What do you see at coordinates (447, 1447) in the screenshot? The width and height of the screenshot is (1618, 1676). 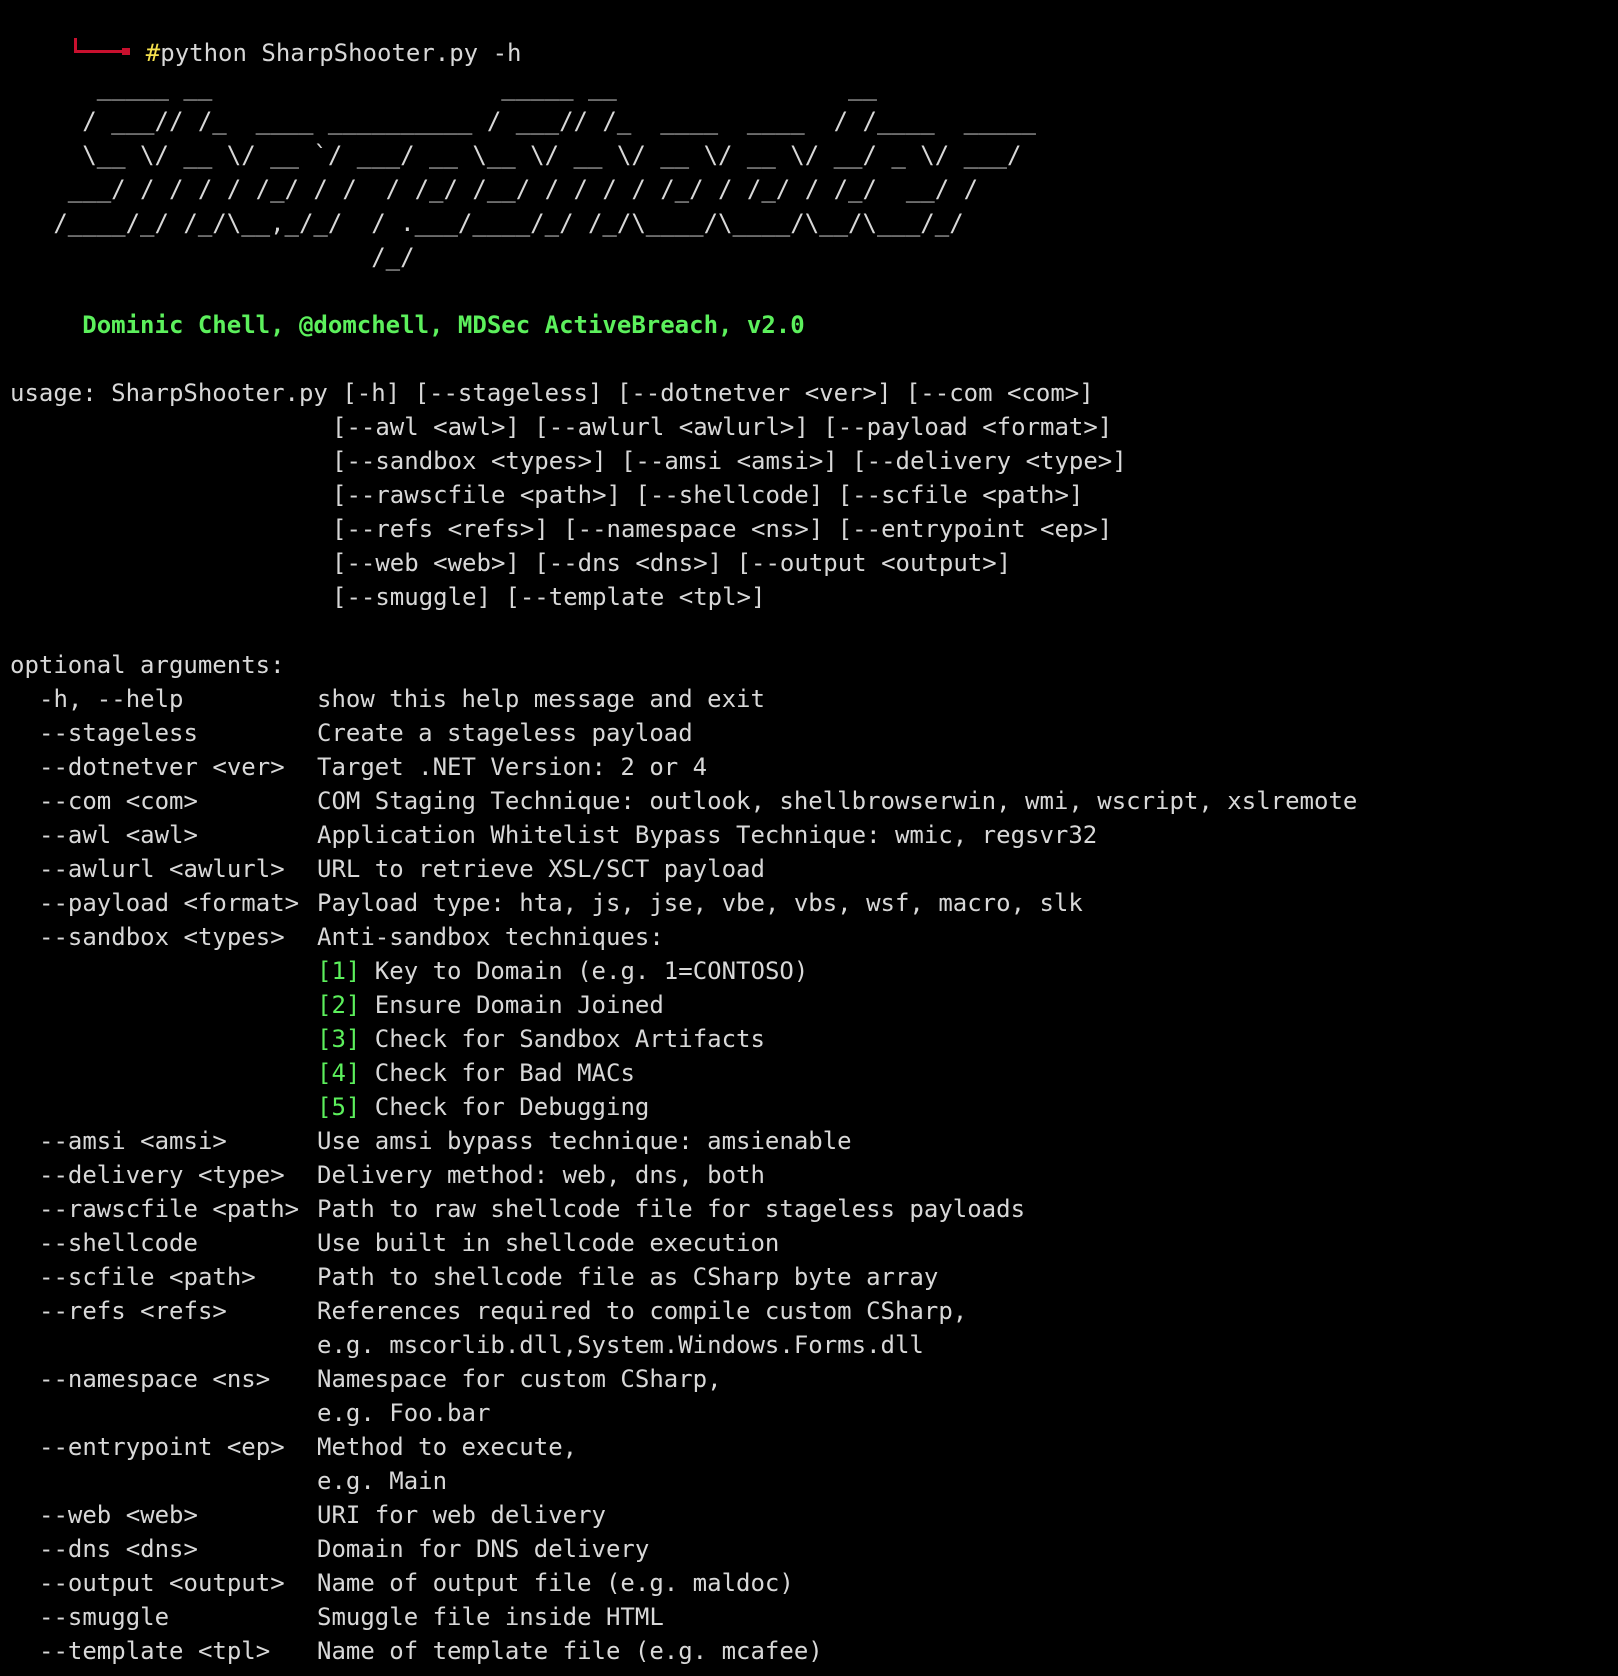 I see `option-description: Method to execute,` at bounding box center [447, 1447].